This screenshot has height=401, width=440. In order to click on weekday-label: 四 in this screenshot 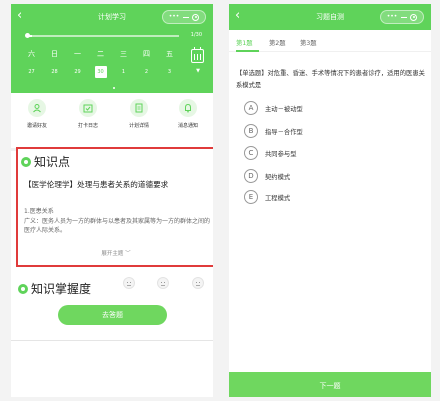, I will do `click(146, 54)`.